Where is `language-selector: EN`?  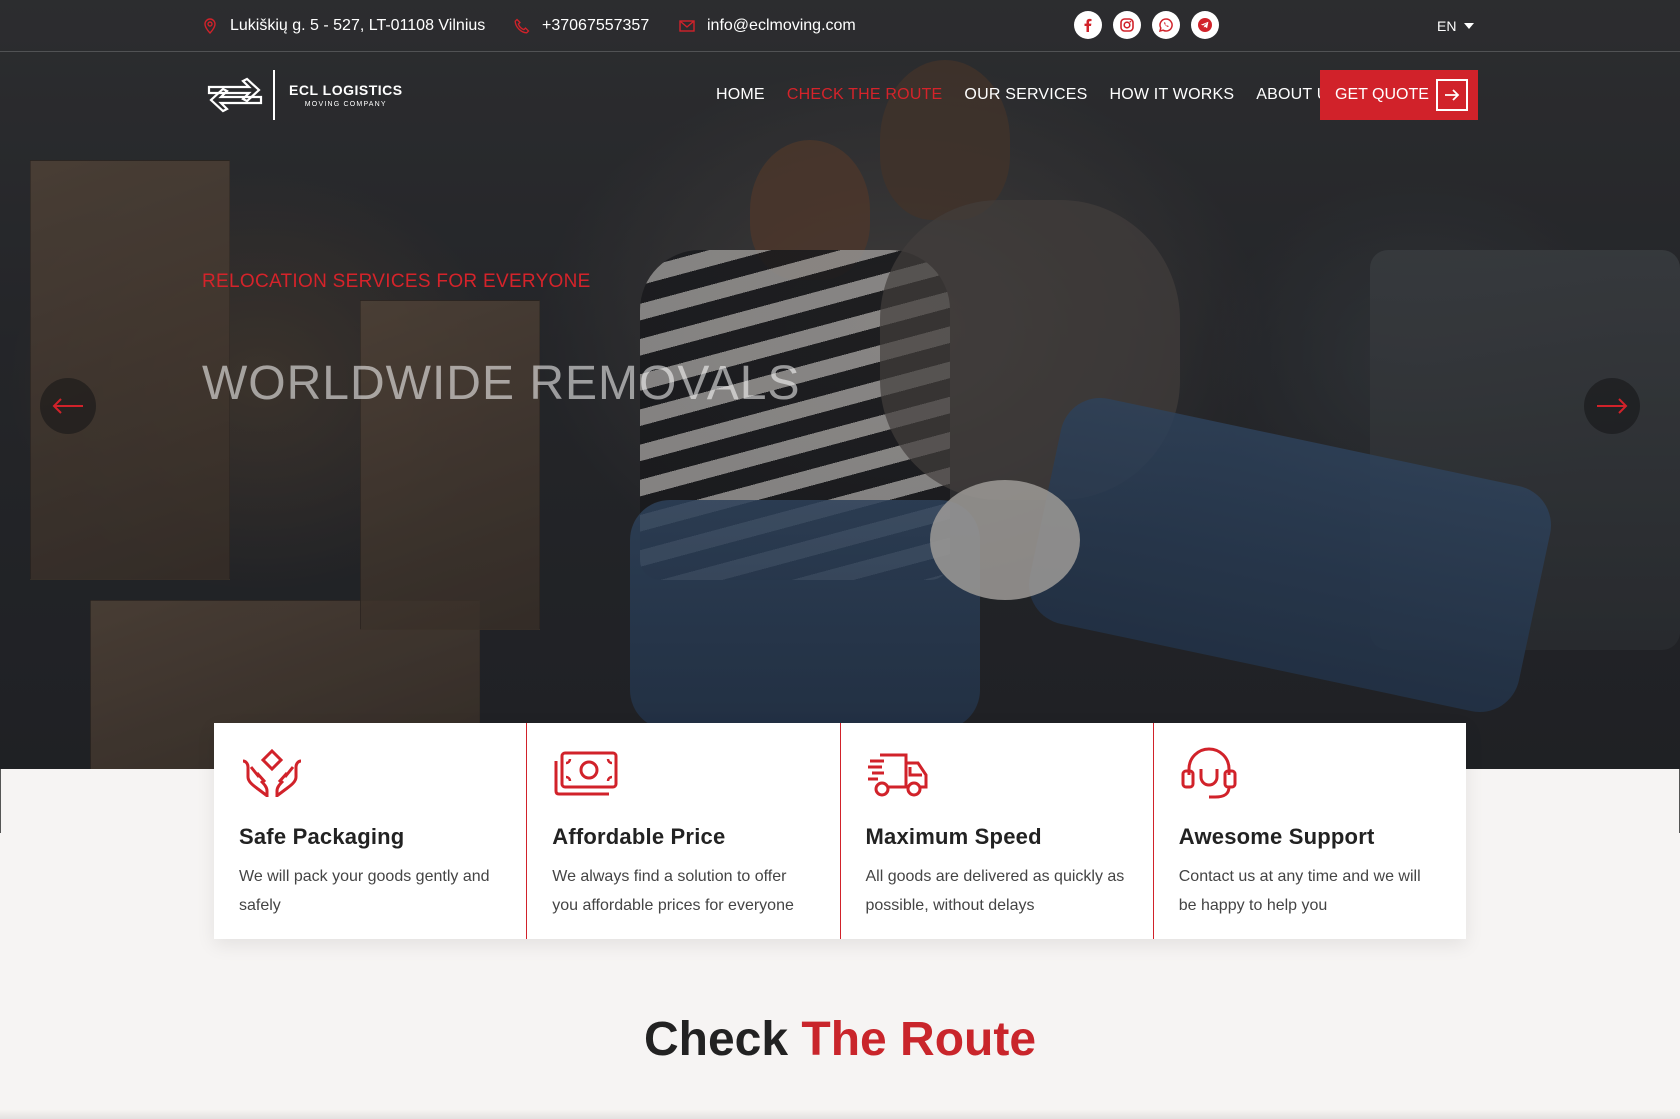
language-selector: EN is located at coordinates (1456, 26).